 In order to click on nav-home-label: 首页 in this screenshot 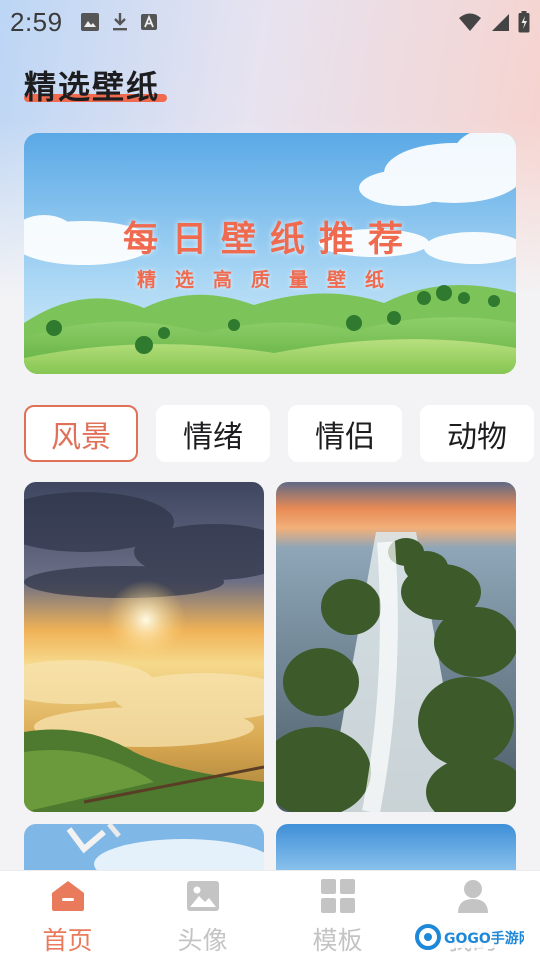, I will do `click(67, 940)`.